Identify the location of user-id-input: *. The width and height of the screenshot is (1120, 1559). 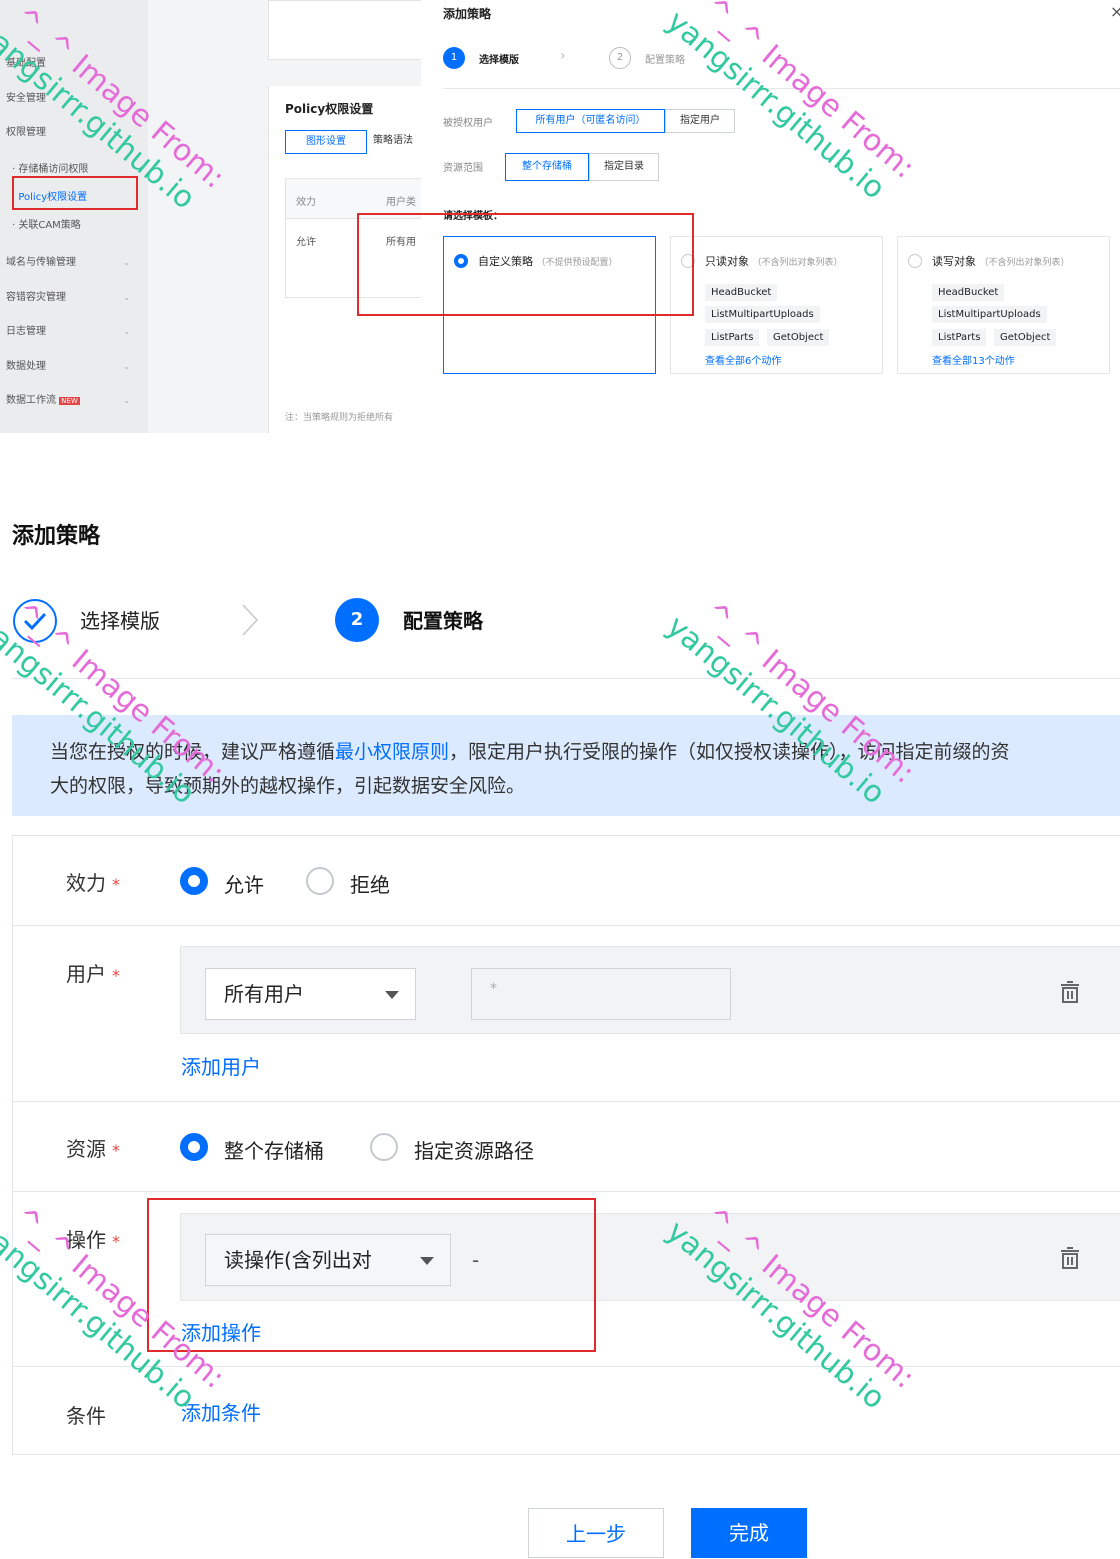
(601, 994).